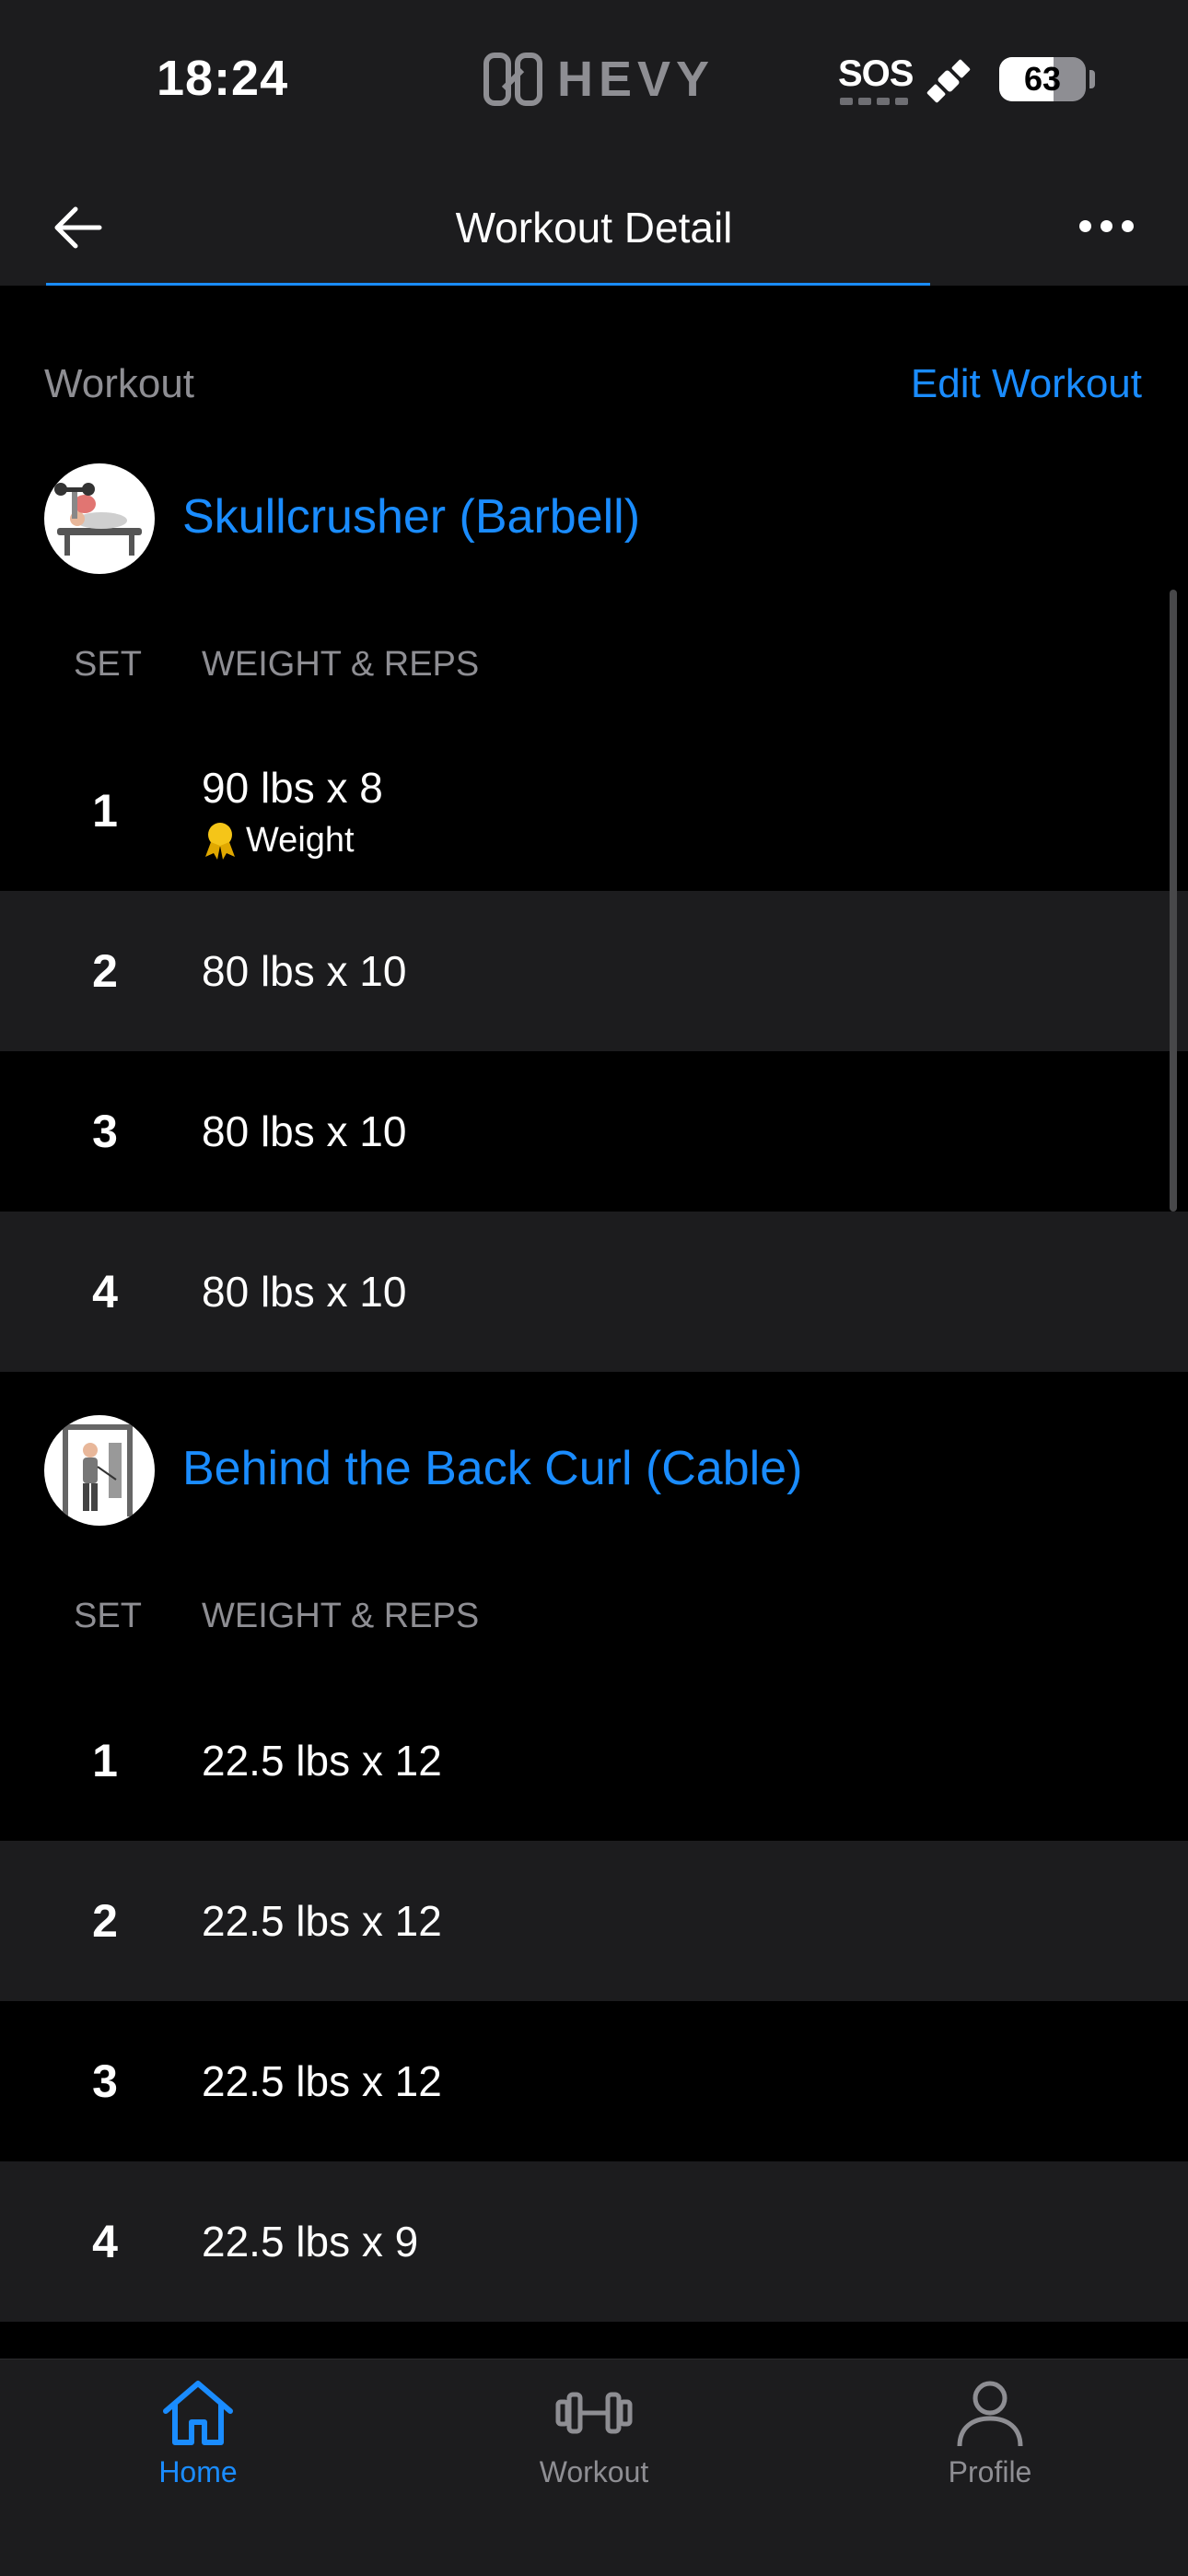  I want to click on battery-indicator: 63, so click(1042, 79).